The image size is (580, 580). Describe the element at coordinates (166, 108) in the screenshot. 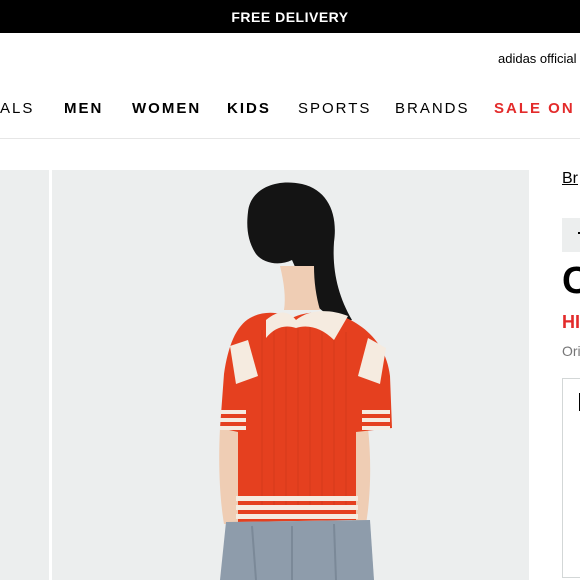

I see `nav-item-women: WOMEN` at that location.